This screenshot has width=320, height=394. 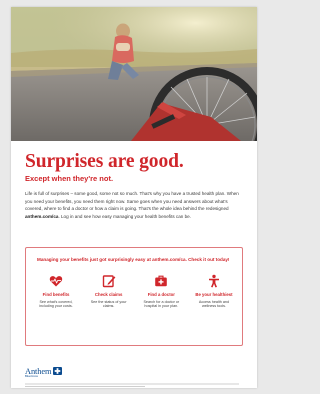 I want to click on fine-print-lines, so click(x=132, y=385).